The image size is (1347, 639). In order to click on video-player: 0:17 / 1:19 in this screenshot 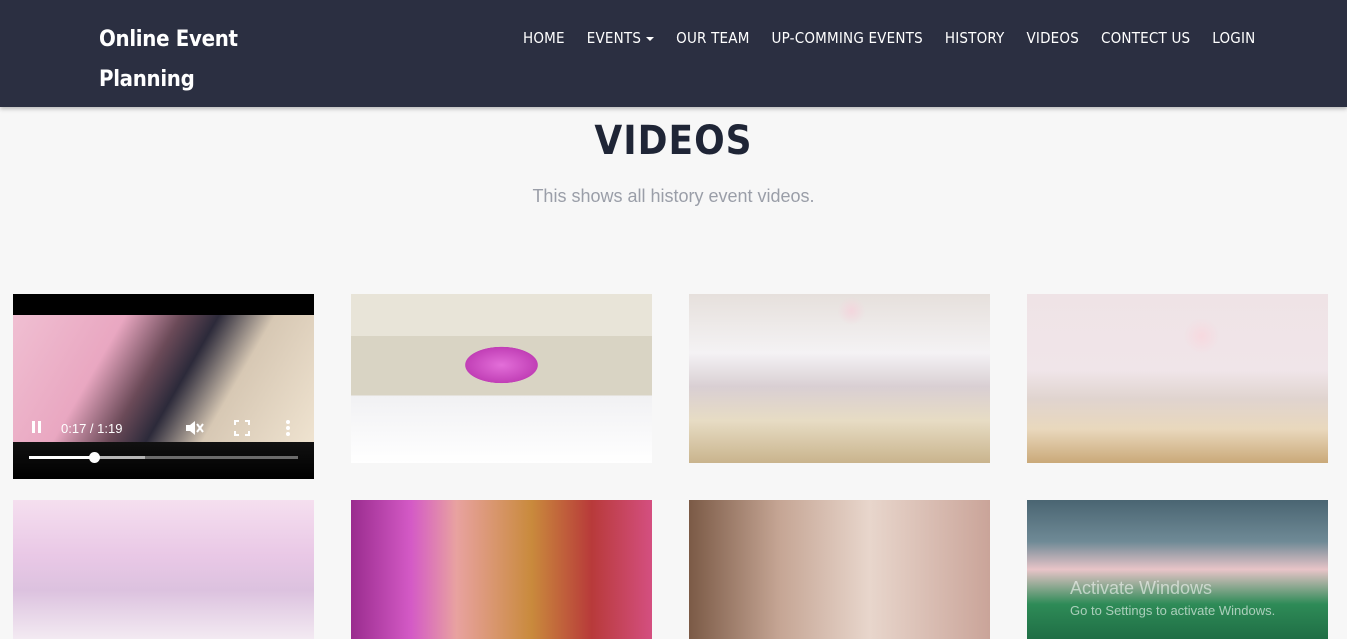, I will do `click(163, 386)`.